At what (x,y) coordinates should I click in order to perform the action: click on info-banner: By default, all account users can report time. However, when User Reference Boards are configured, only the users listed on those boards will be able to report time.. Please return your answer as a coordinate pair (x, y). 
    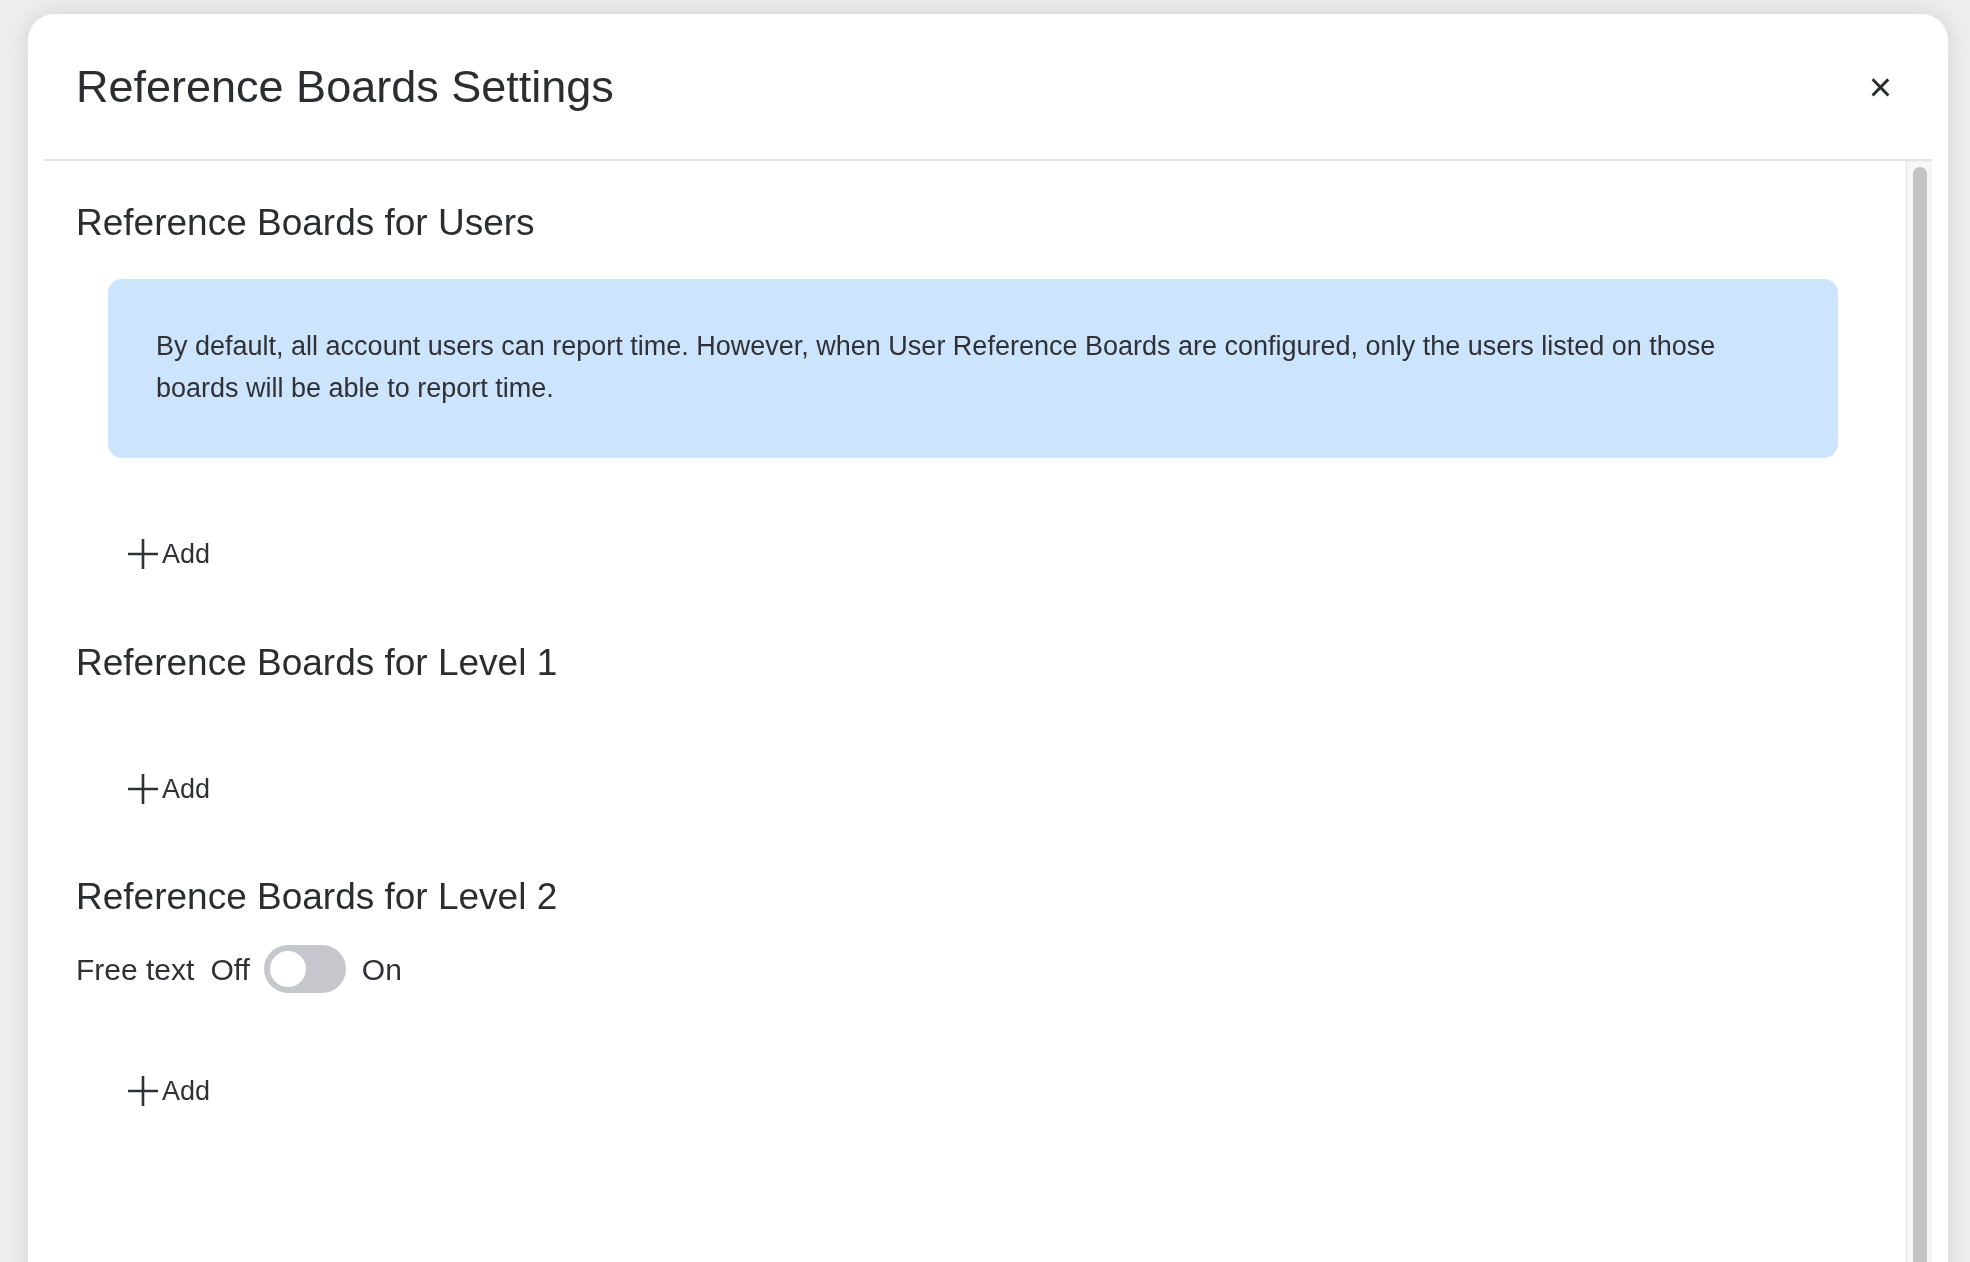
    Looking at the image, I should click on (973, 368).